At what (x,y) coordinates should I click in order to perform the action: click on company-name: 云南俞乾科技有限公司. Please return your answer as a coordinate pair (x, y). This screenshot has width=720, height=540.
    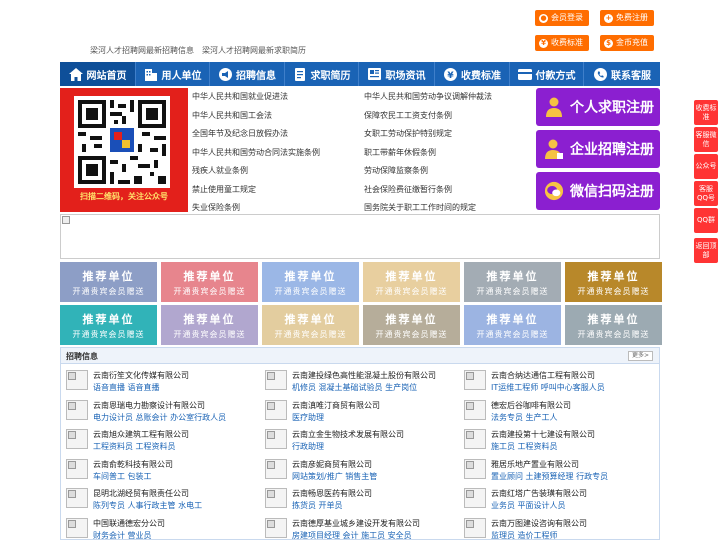
    Looking at the image, I should click on (133, 464).